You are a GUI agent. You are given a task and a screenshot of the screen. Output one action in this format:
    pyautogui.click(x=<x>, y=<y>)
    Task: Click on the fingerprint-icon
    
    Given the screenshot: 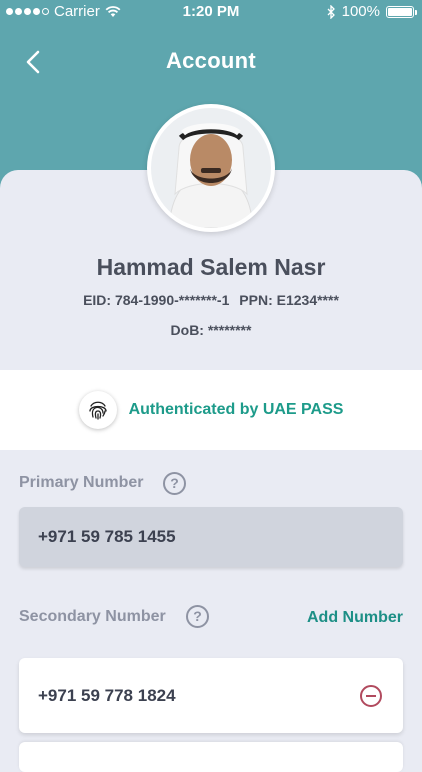 What is the action you would take?
    pyautogui.click(x=97, y=410)
    